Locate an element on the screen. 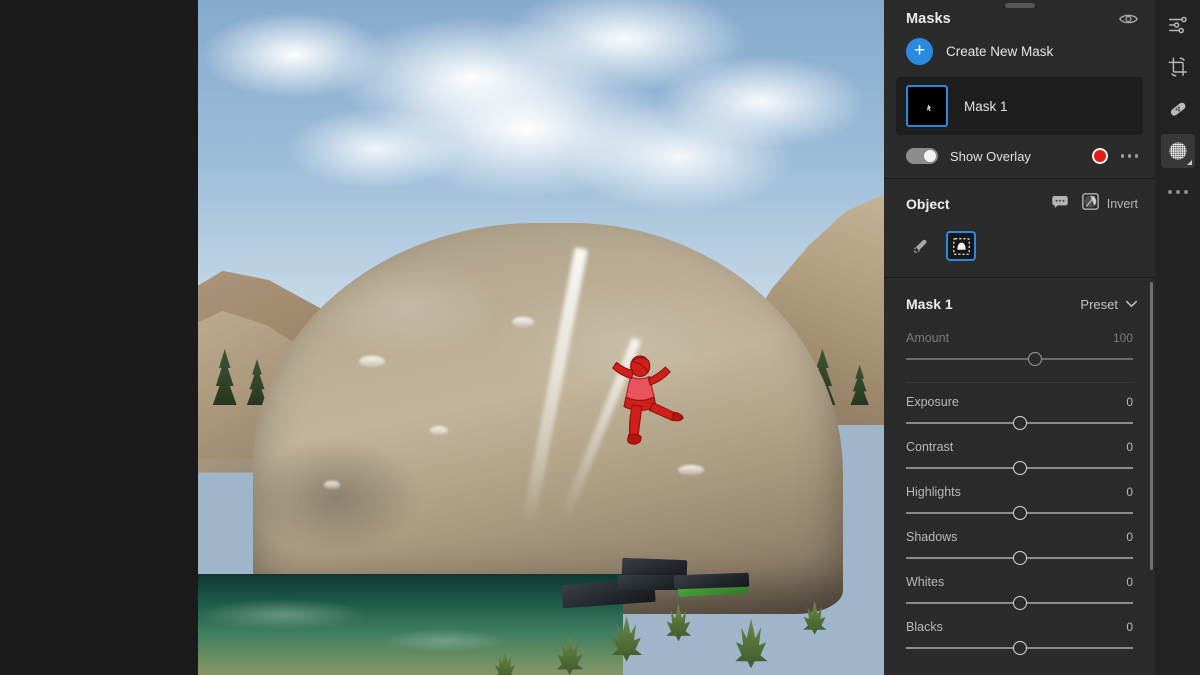  object-section-header: Object Invert is located at coordinates (1022, 204).